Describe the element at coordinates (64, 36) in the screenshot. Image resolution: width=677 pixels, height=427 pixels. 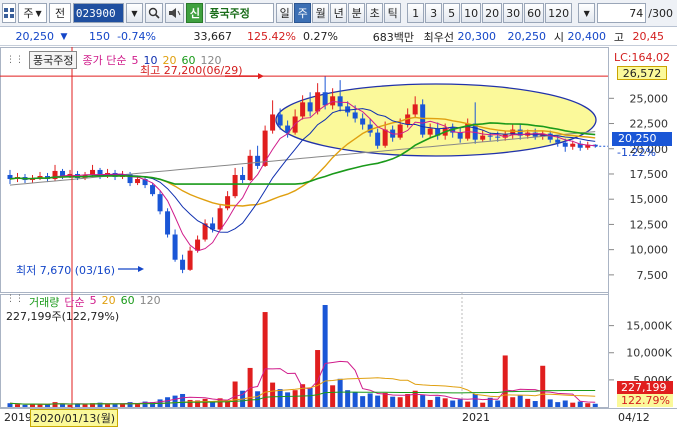
I see `down-arrow-icon: ▼` at that location.